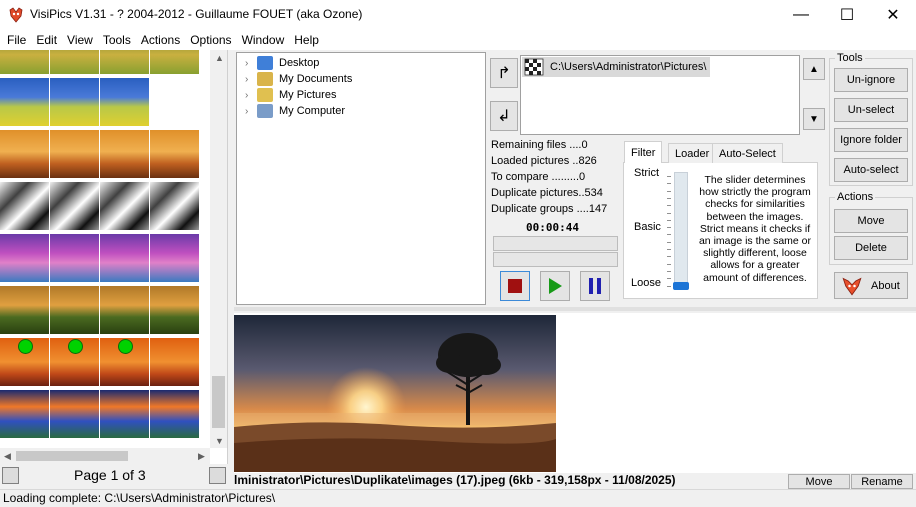 This screenshot has height=507, width=916. I want to click on ignore-folder-button: Ignore folder, so click(871, 140).